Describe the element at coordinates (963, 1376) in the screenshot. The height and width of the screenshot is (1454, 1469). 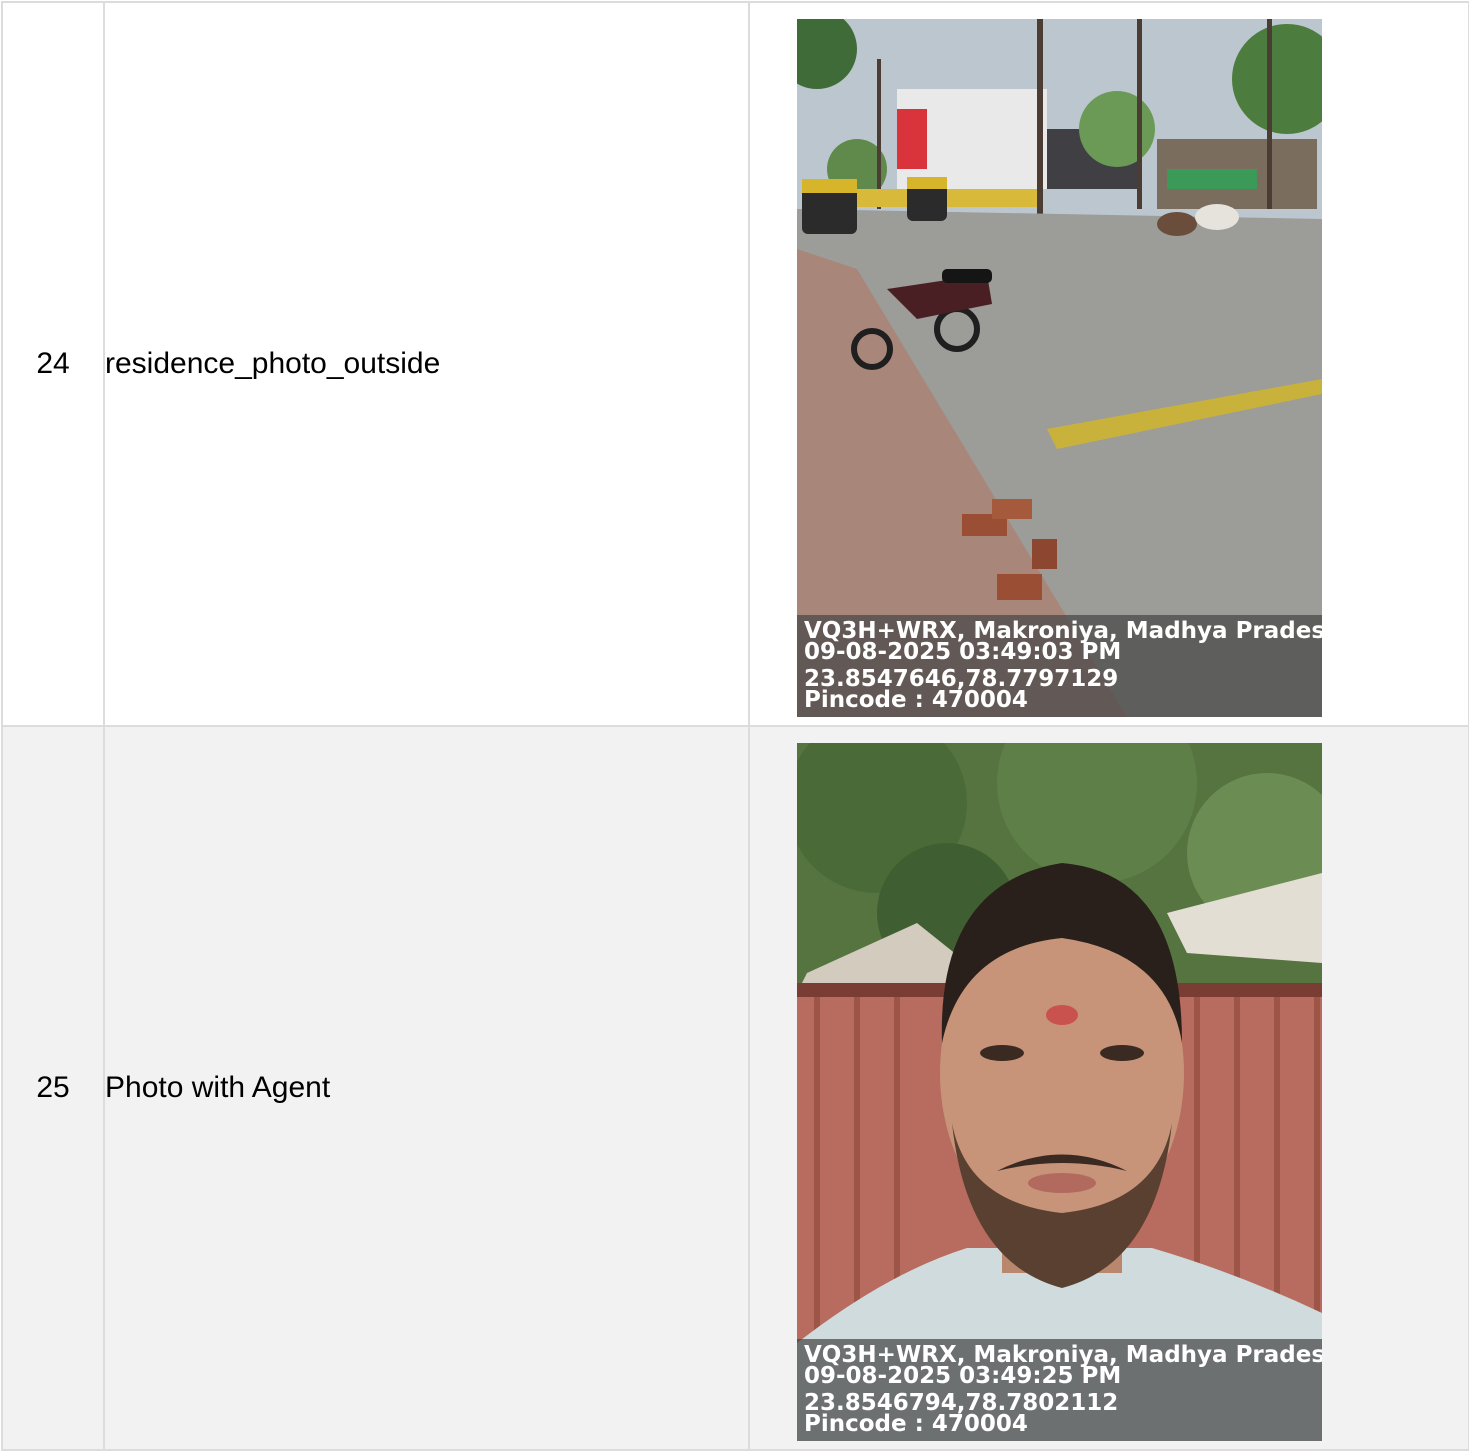
I see `stamp-datetime: 09-08-2025 03:49:25 PM` at that location.